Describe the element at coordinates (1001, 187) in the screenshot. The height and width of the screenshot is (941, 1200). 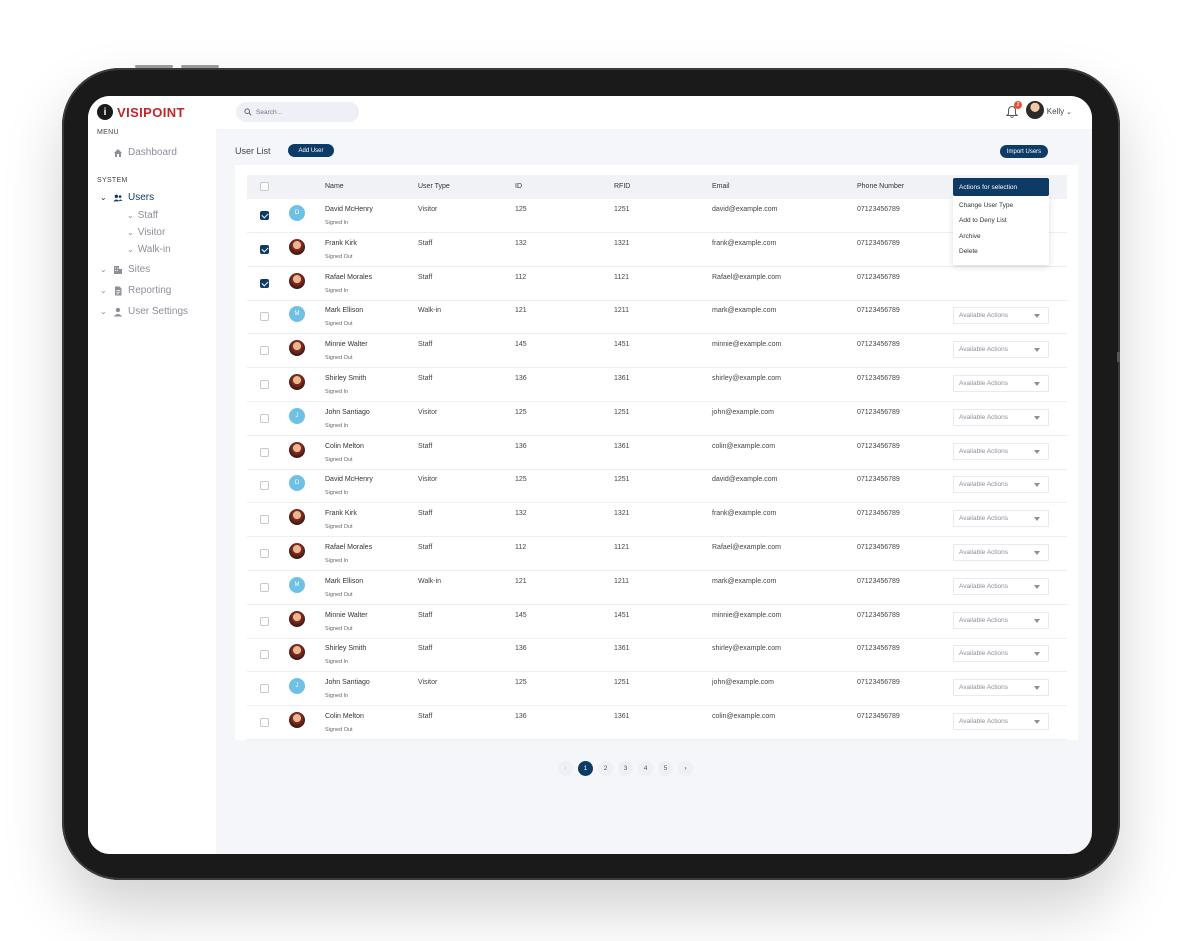
I see `actions-dropdown-header: Actions for selection` at that location.